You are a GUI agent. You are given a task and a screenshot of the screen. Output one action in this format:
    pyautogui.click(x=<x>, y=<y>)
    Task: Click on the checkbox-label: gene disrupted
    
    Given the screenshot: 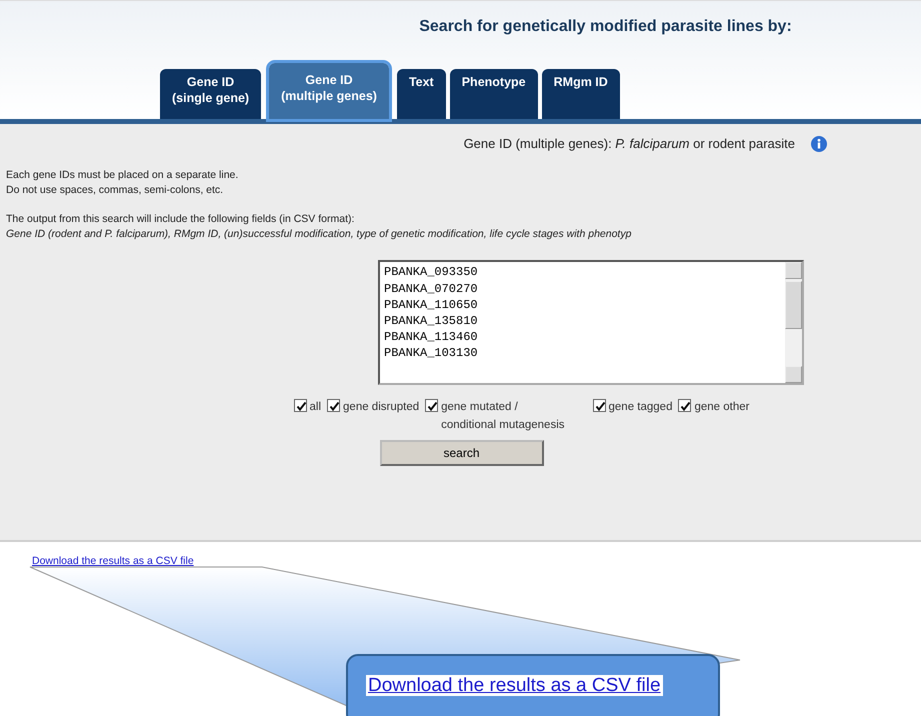 What is the action you would take?
    pyautogui.click(x=381, y=408)
    